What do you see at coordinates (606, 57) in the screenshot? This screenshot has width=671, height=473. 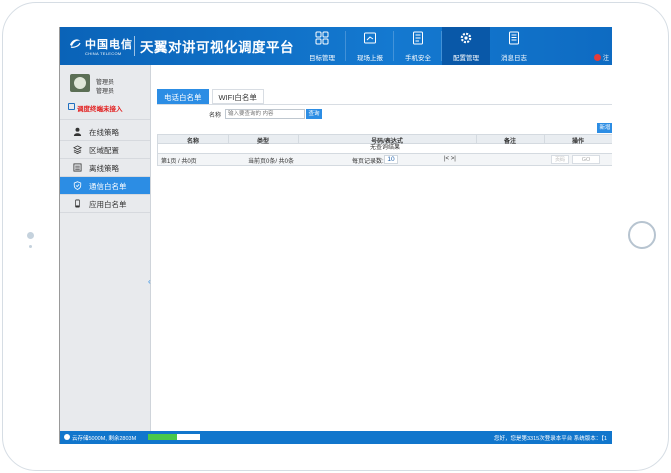 I see `logout-link: 注` at bounding box center [606, 57].